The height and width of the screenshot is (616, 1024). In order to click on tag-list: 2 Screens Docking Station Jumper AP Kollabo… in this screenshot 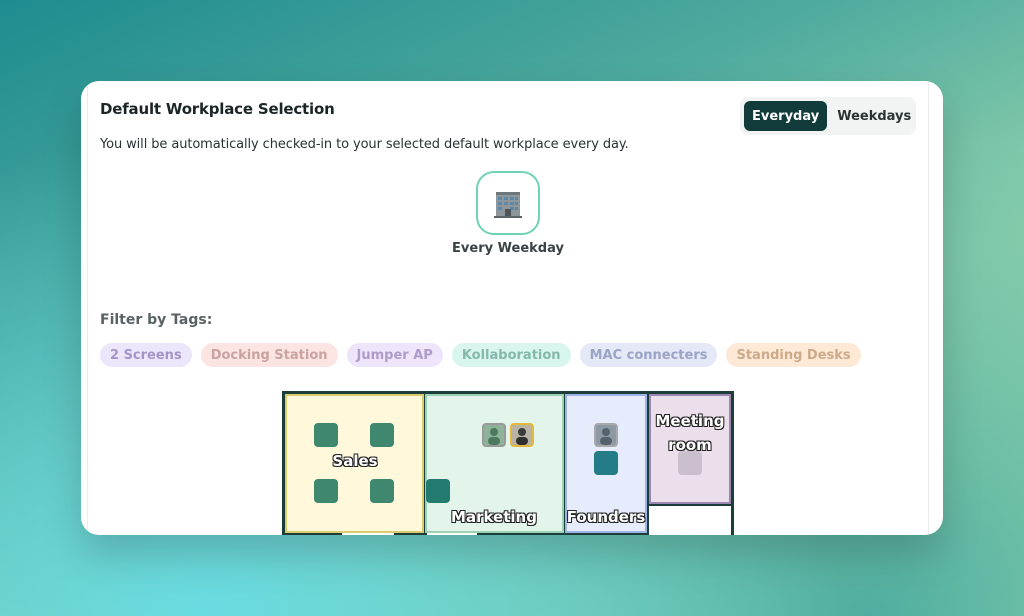, I will do `click(480, 355)`.